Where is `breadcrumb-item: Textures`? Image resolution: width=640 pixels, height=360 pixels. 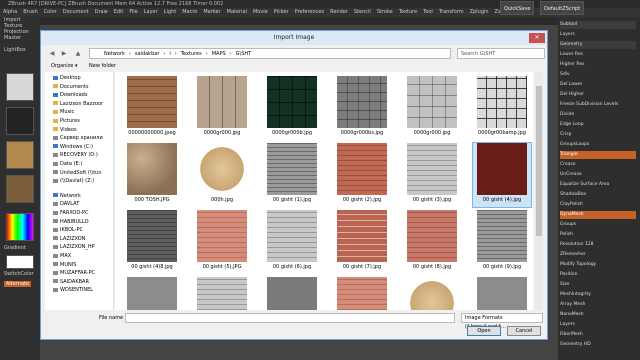 breadcrumb-item: Textures is located at coordinates (191, 54).